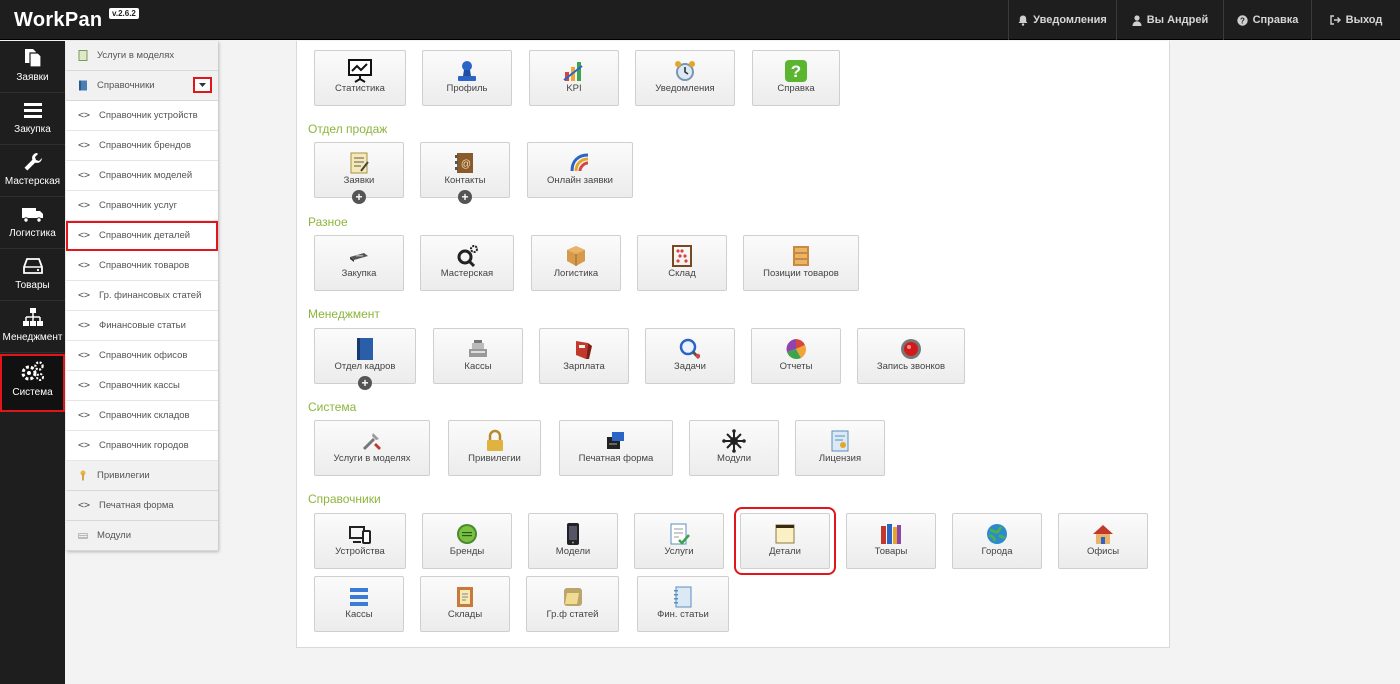  What do you see at coordinates (142, 506) in the screenshot?
I see `submenu-item-print-form: <> Печатная форма` at bounding box center [142, 506].